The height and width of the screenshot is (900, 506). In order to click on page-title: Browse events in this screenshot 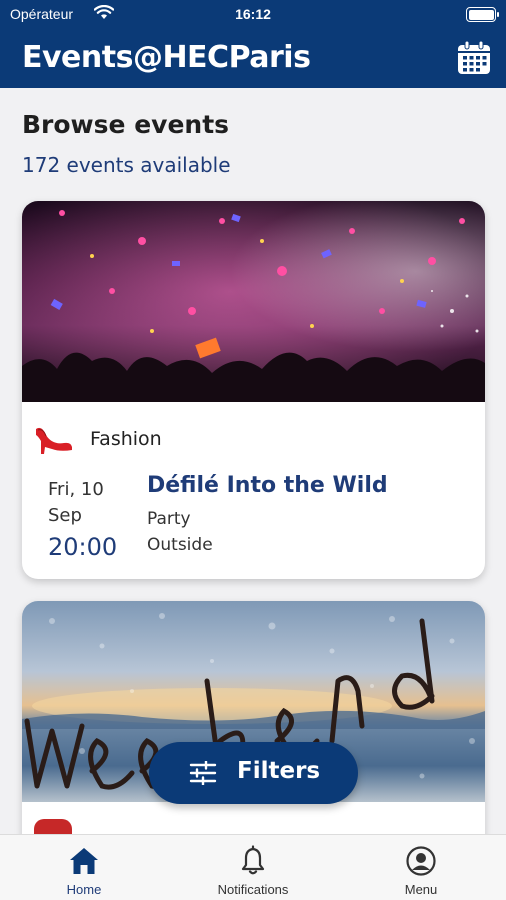, I will do `click(126, 124)`.